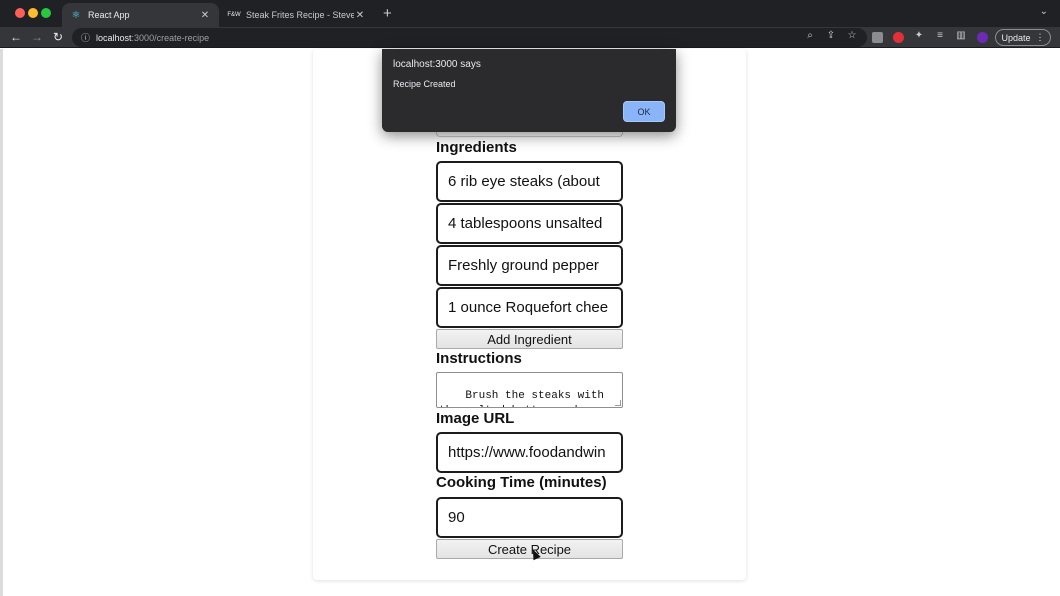  What do you see at coordinates (109, 15) in the screenshot?
I see `tab-label: React App` at bounding box center [109, 15].